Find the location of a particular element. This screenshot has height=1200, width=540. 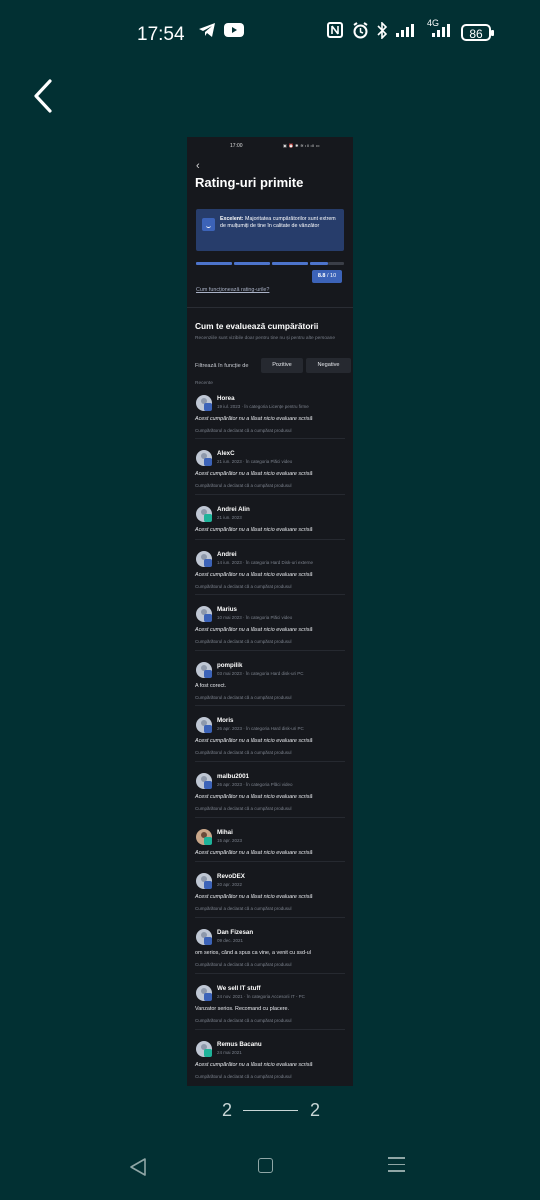

reviewer-name: Moris is located at coordinates (225, 720).